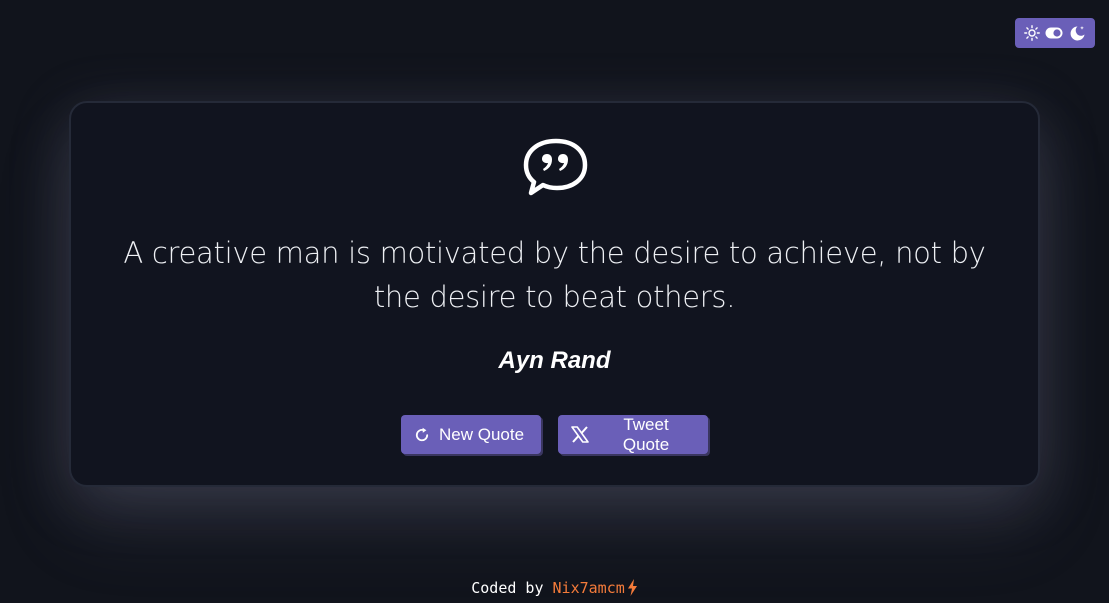  I want to click on tweet-quote-button: Tweet Quote, so click(633, 434).